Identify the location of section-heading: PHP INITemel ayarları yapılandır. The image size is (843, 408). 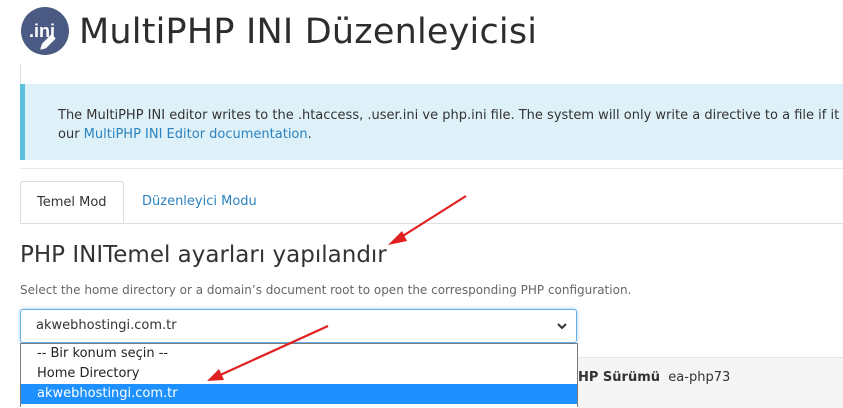
(203, 255).